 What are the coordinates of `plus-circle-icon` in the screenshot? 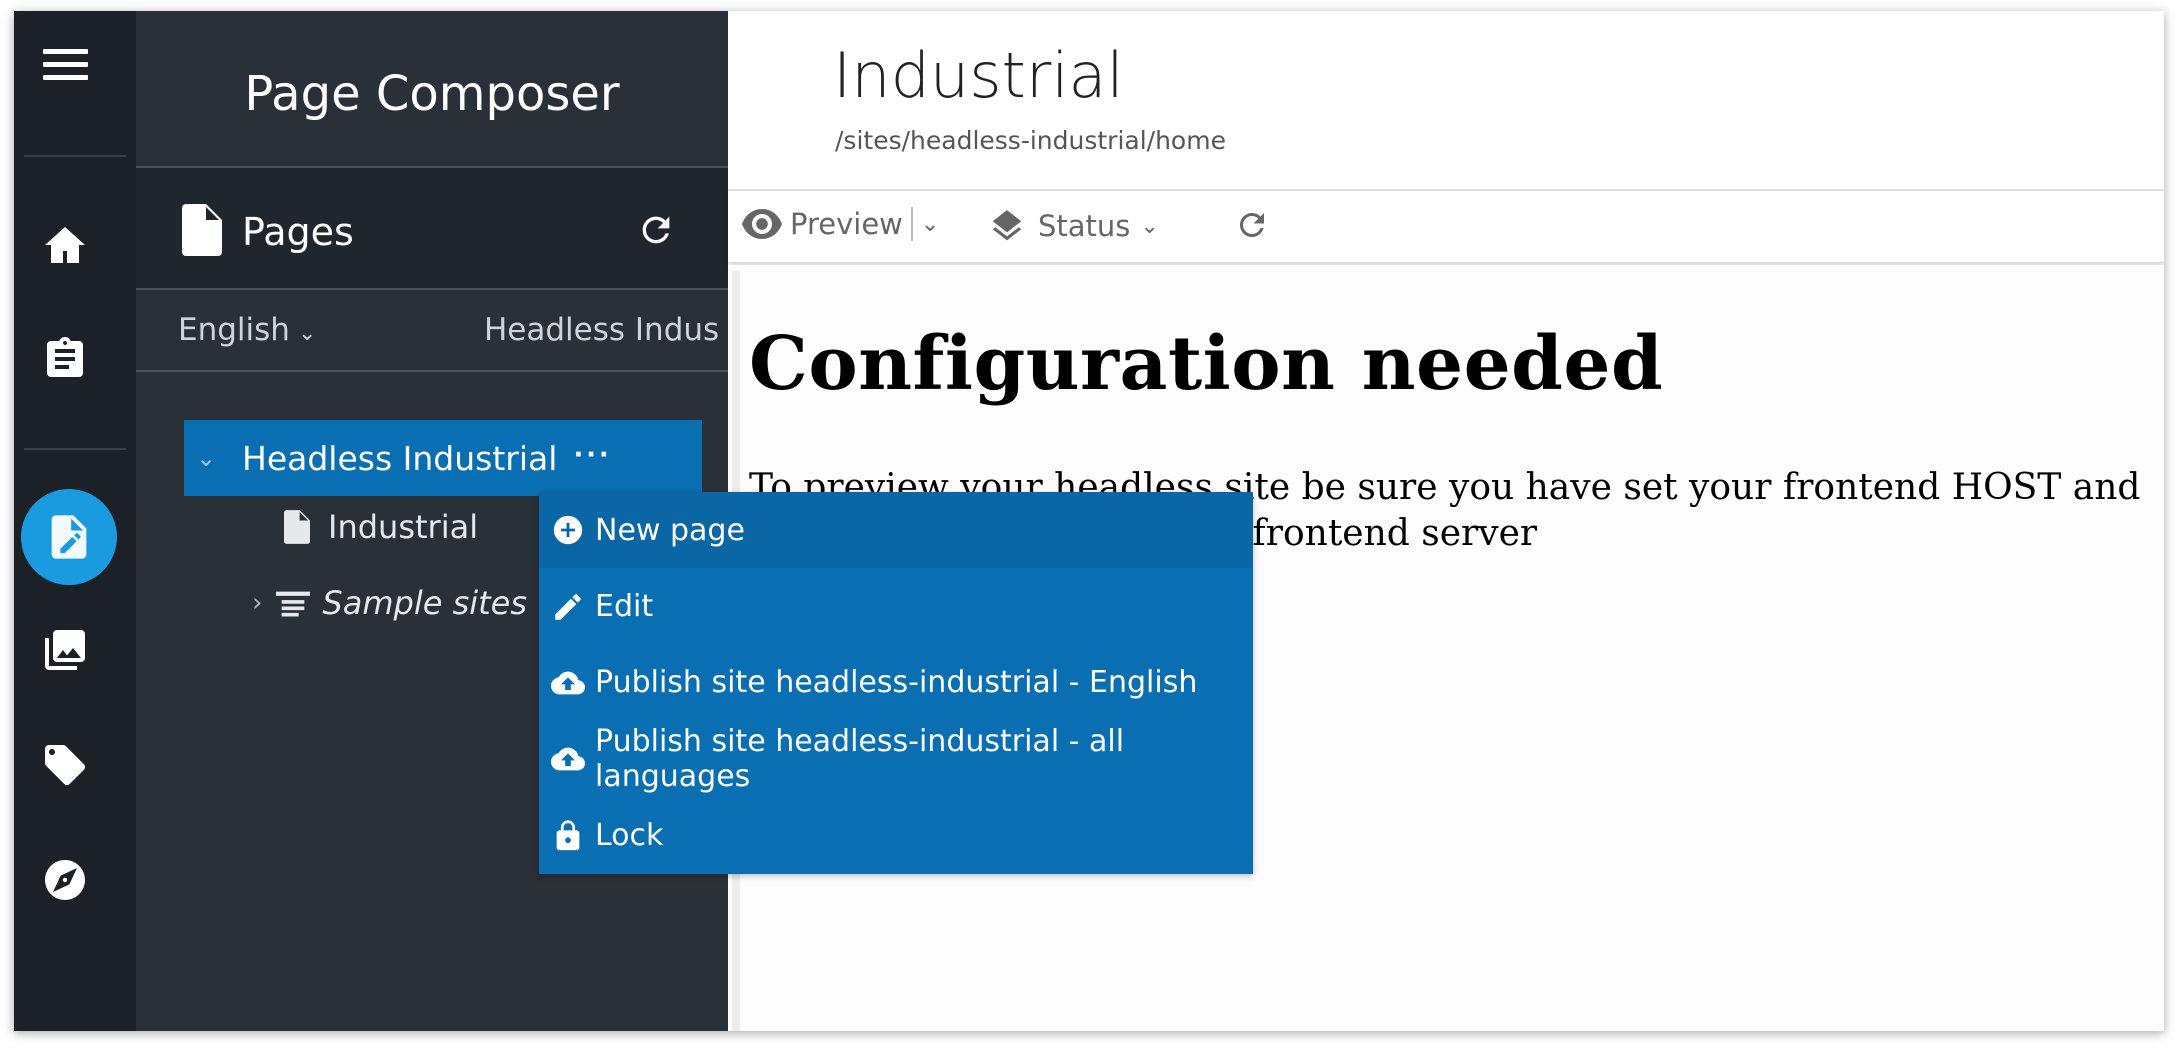 It's located at (568, 530).